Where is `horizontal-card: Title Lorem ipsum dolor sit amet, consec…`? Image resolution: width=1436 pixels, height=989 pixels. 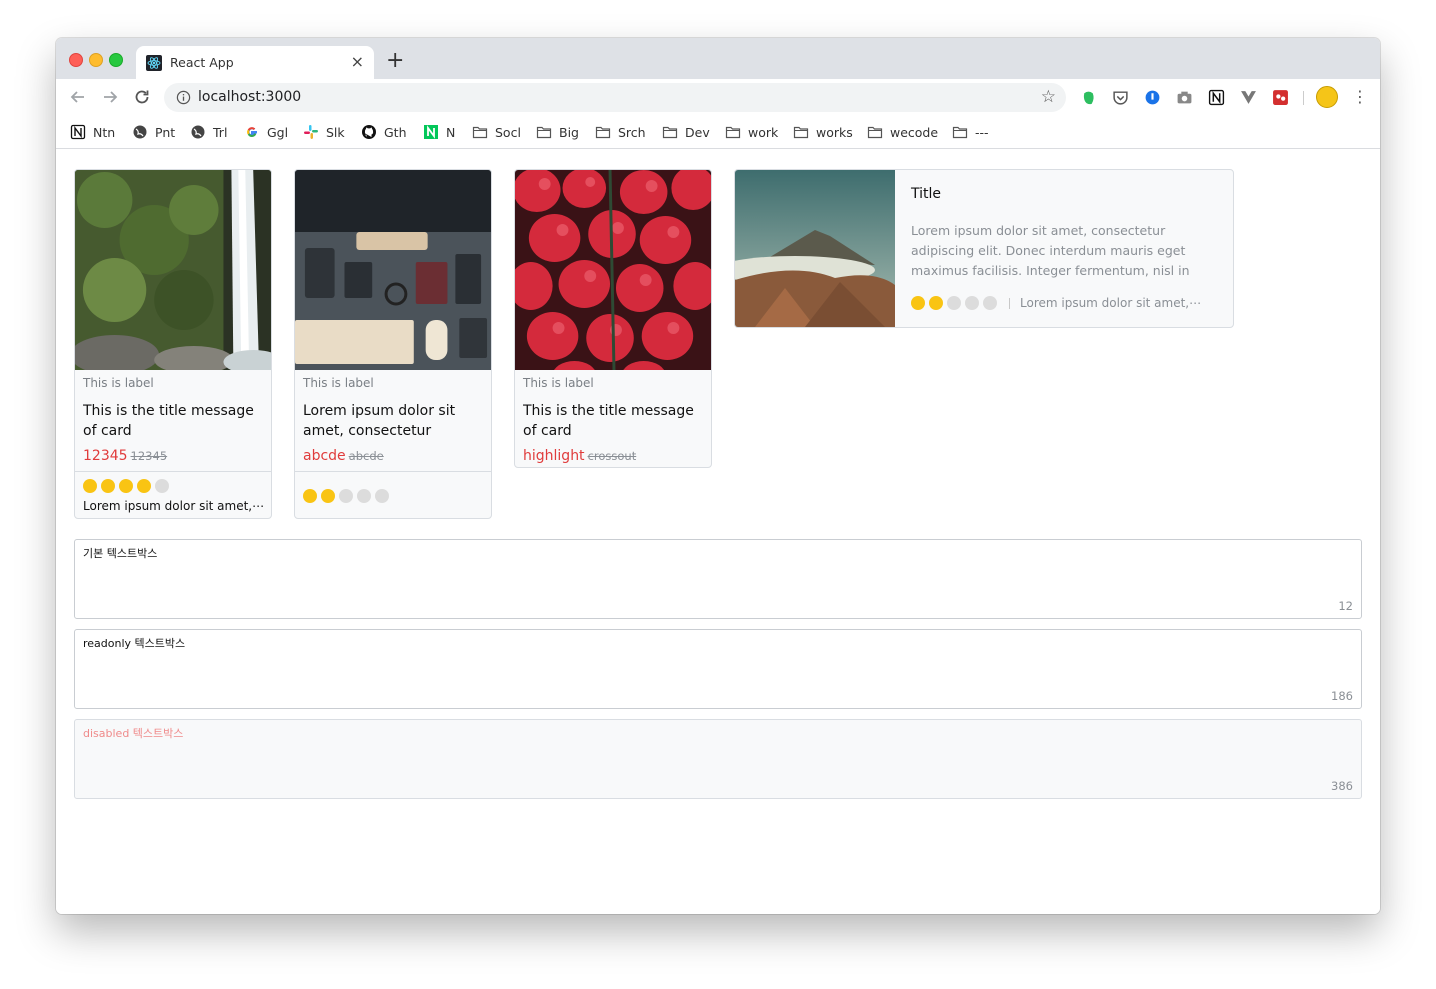
horizontal-card: Title Lorem ipsum dolor sit amet, consec… is located at coordinates (984, 248).